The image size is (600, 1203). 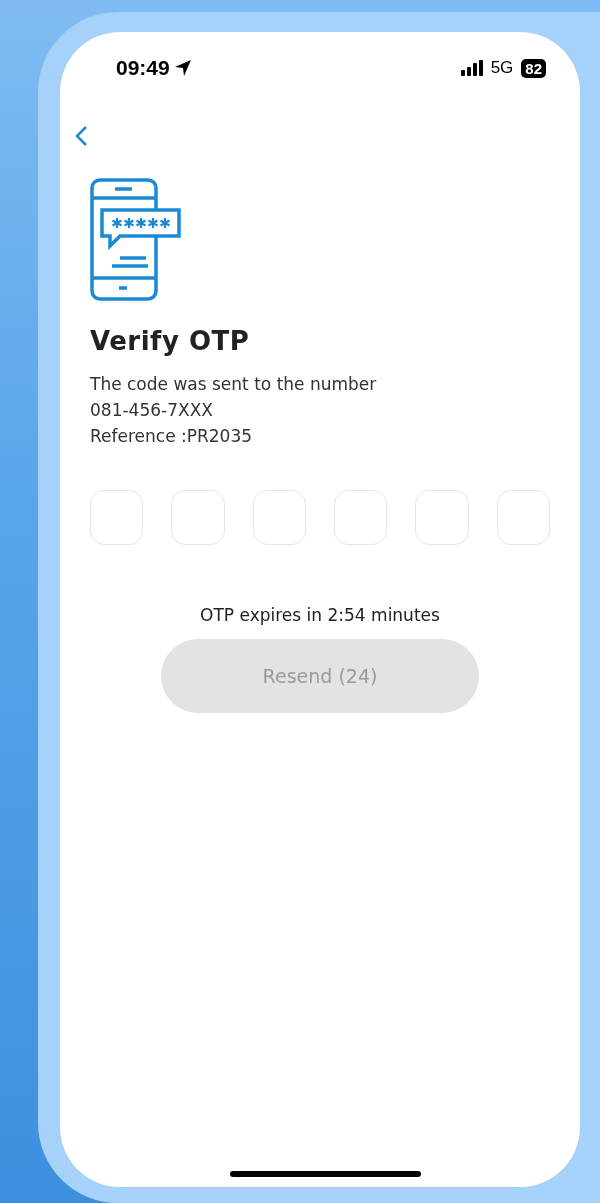 What do you see at coordinates (170, 341) in the screenshot?
I see `page-title: Verify OTP` at bounding box center [170, 341].